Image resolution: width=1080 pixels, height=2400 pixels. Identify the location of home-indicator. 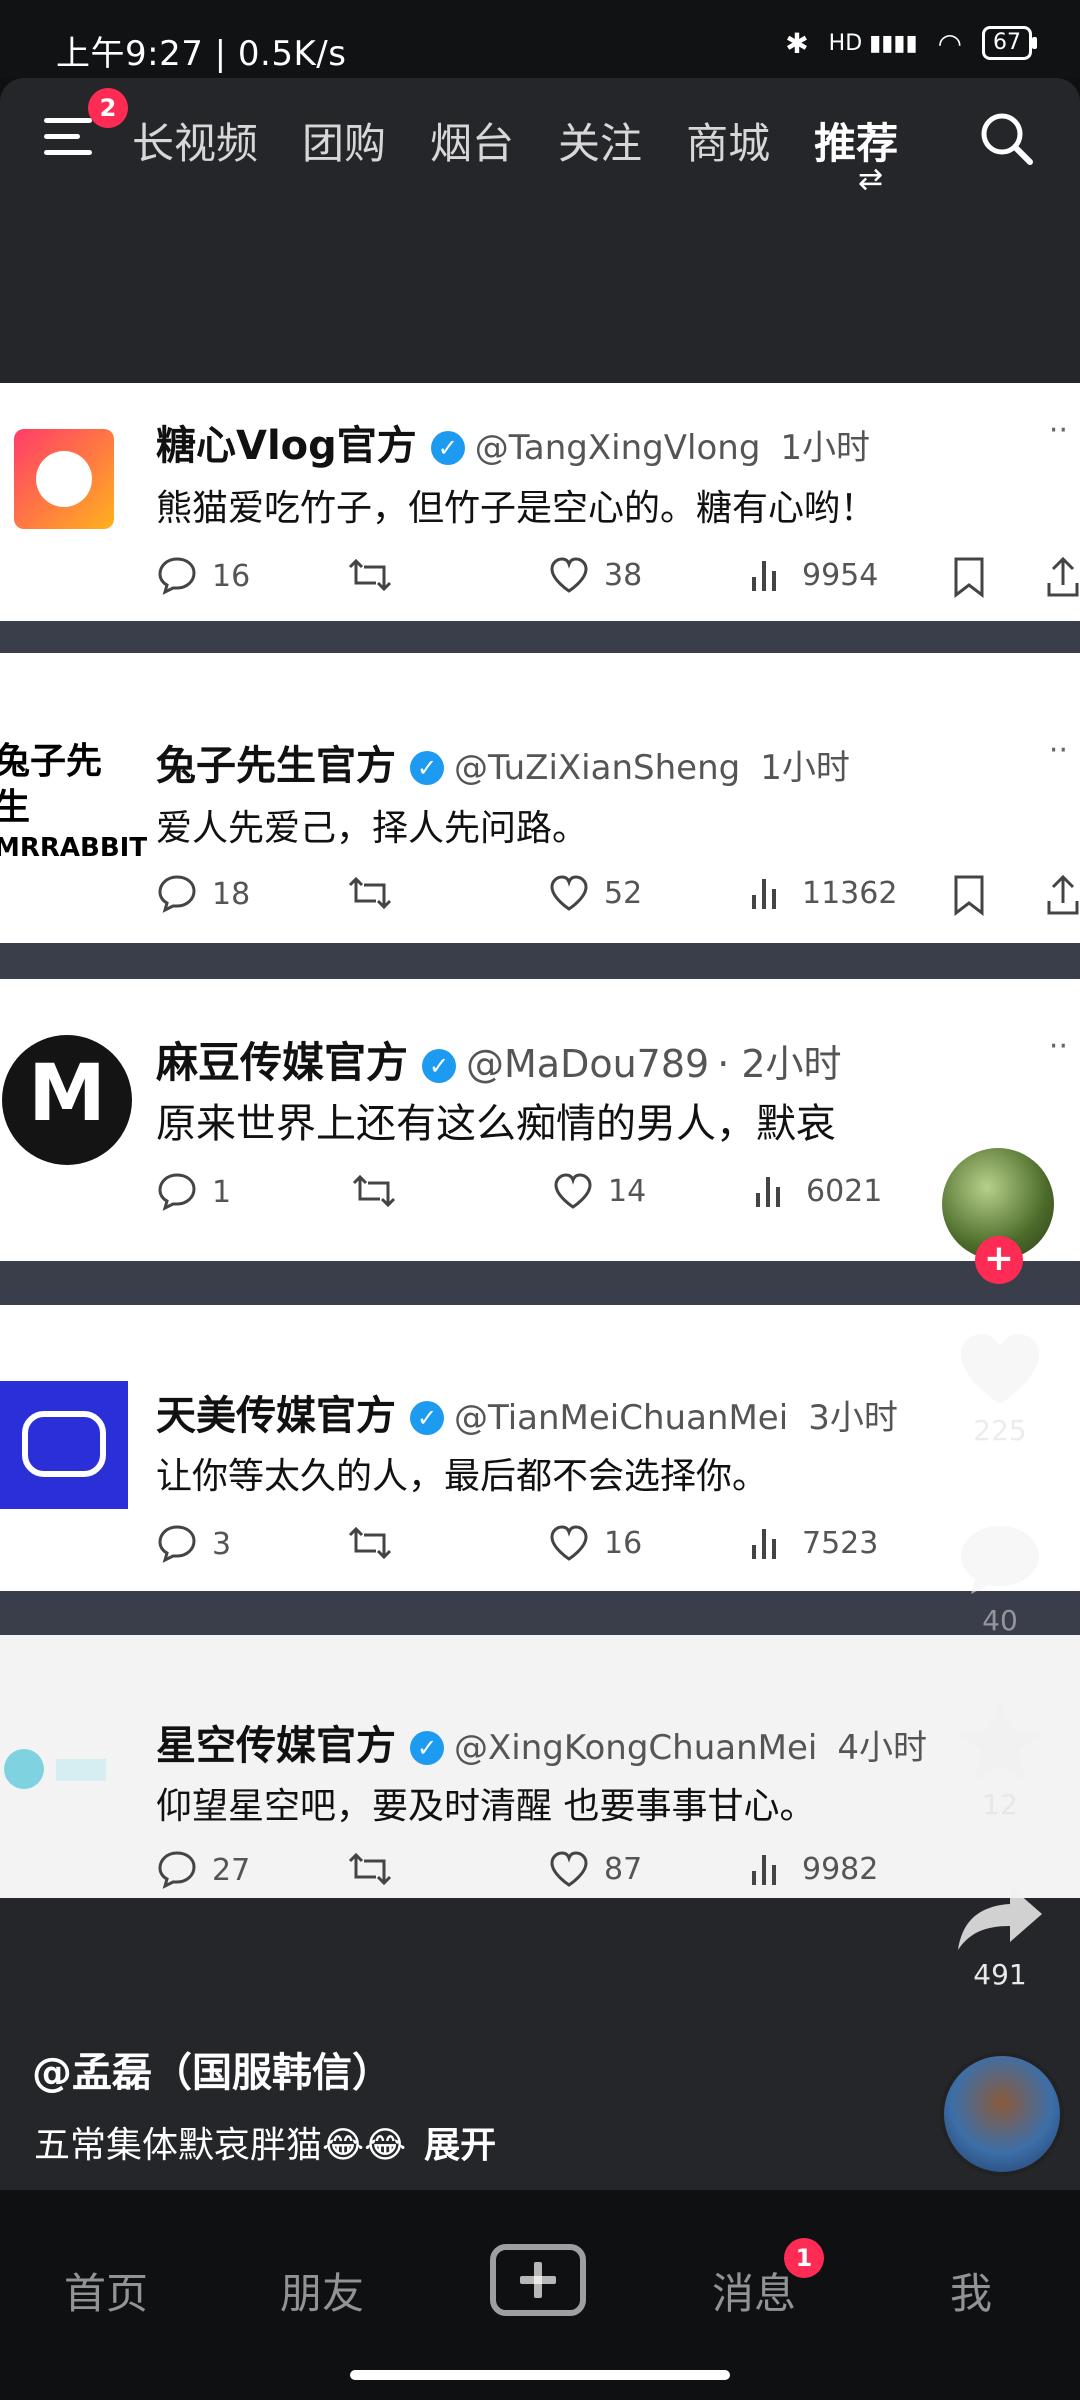
(540, 2375).